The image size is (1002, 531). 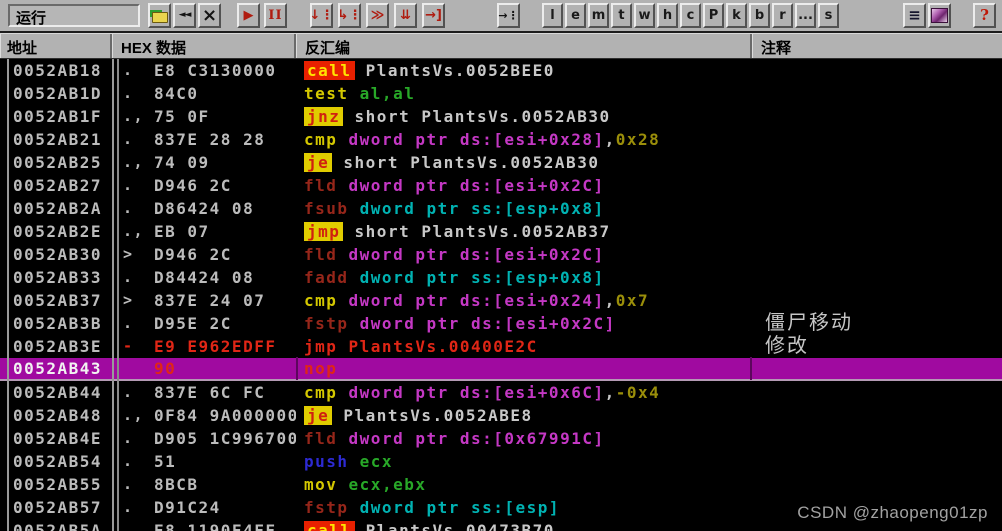 What do you see at coordinates (984, 15) in the screenshot?
I see `help-button: ?` at bounding box center [984, 15].